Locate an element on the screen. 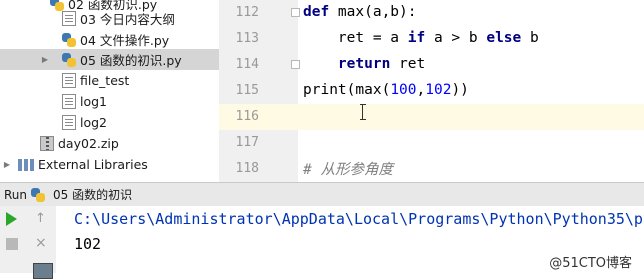 The height and width of the screenshot is (279, 644). code-text: , is located at coordinates (421, 90).